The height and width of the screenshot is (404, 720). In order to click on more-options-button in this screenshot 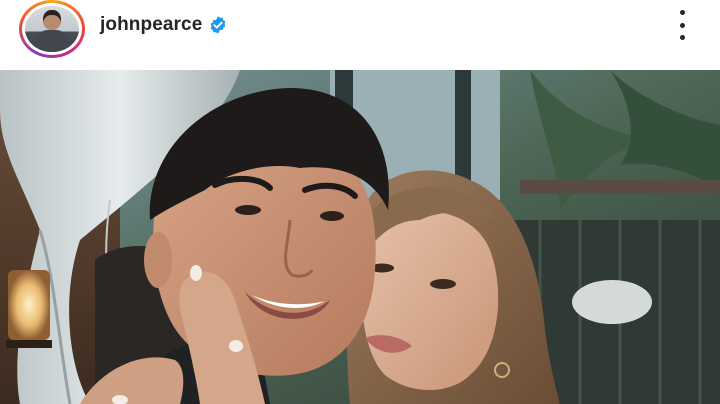, I will do `click(682, 25)`.